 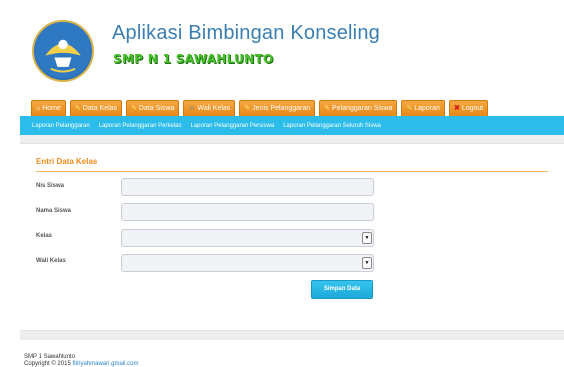 What do you see at coordinates (247, 263) in the screenshot?
I see `wali-kelas-select: ▼` at bounding box center [247, 263].